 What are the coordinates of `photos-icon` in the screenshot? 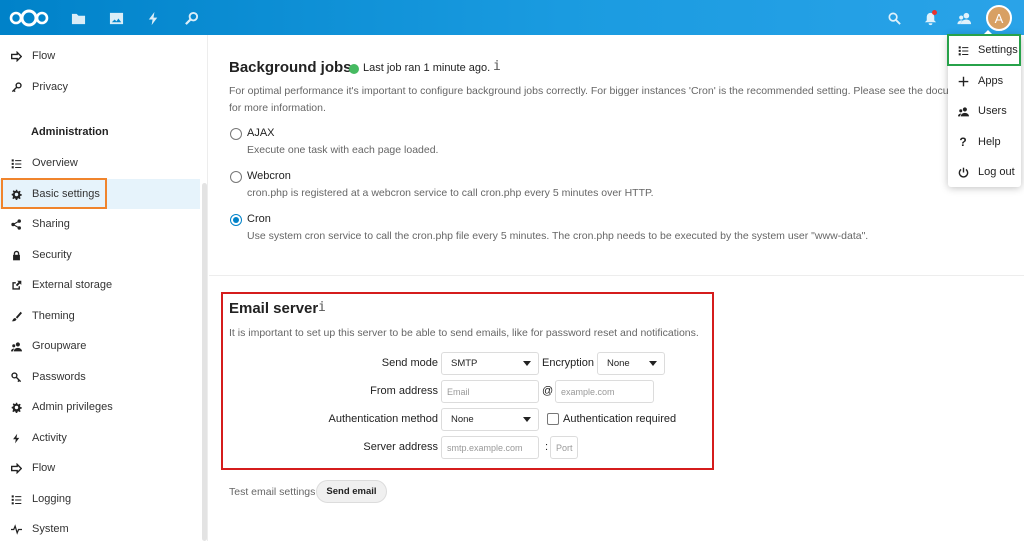 It's located at (116, 18).